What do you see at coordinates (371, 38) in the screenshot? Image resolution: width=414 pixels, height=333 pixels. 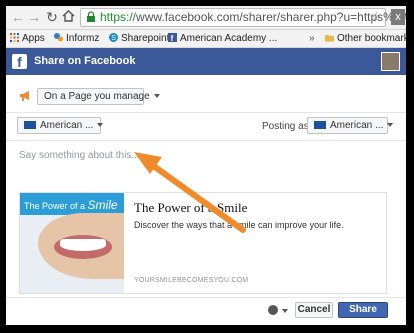 I see `bookmark-label: Other bookmarks` at bounding box center [371, 38].